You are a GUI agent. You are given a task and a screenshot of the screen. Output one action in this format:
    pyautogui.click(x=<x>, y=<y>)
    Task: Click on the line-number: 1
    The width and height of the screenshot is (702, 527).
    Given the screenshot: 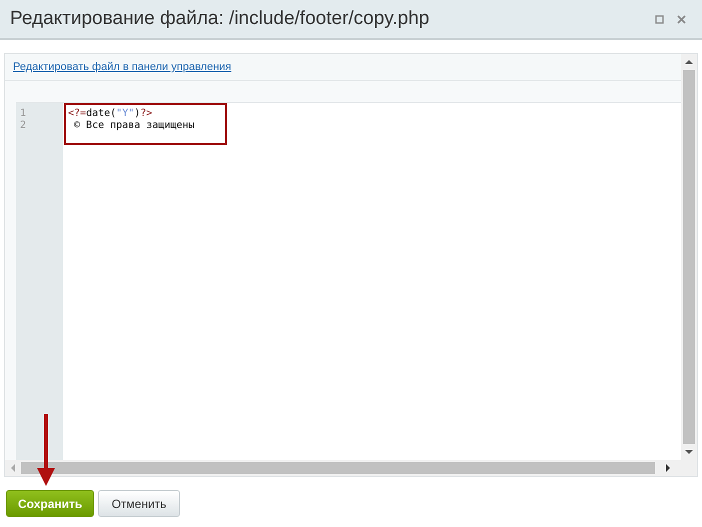 What is the action you would take?
    pyautogui.click(x=23, y=114)
    